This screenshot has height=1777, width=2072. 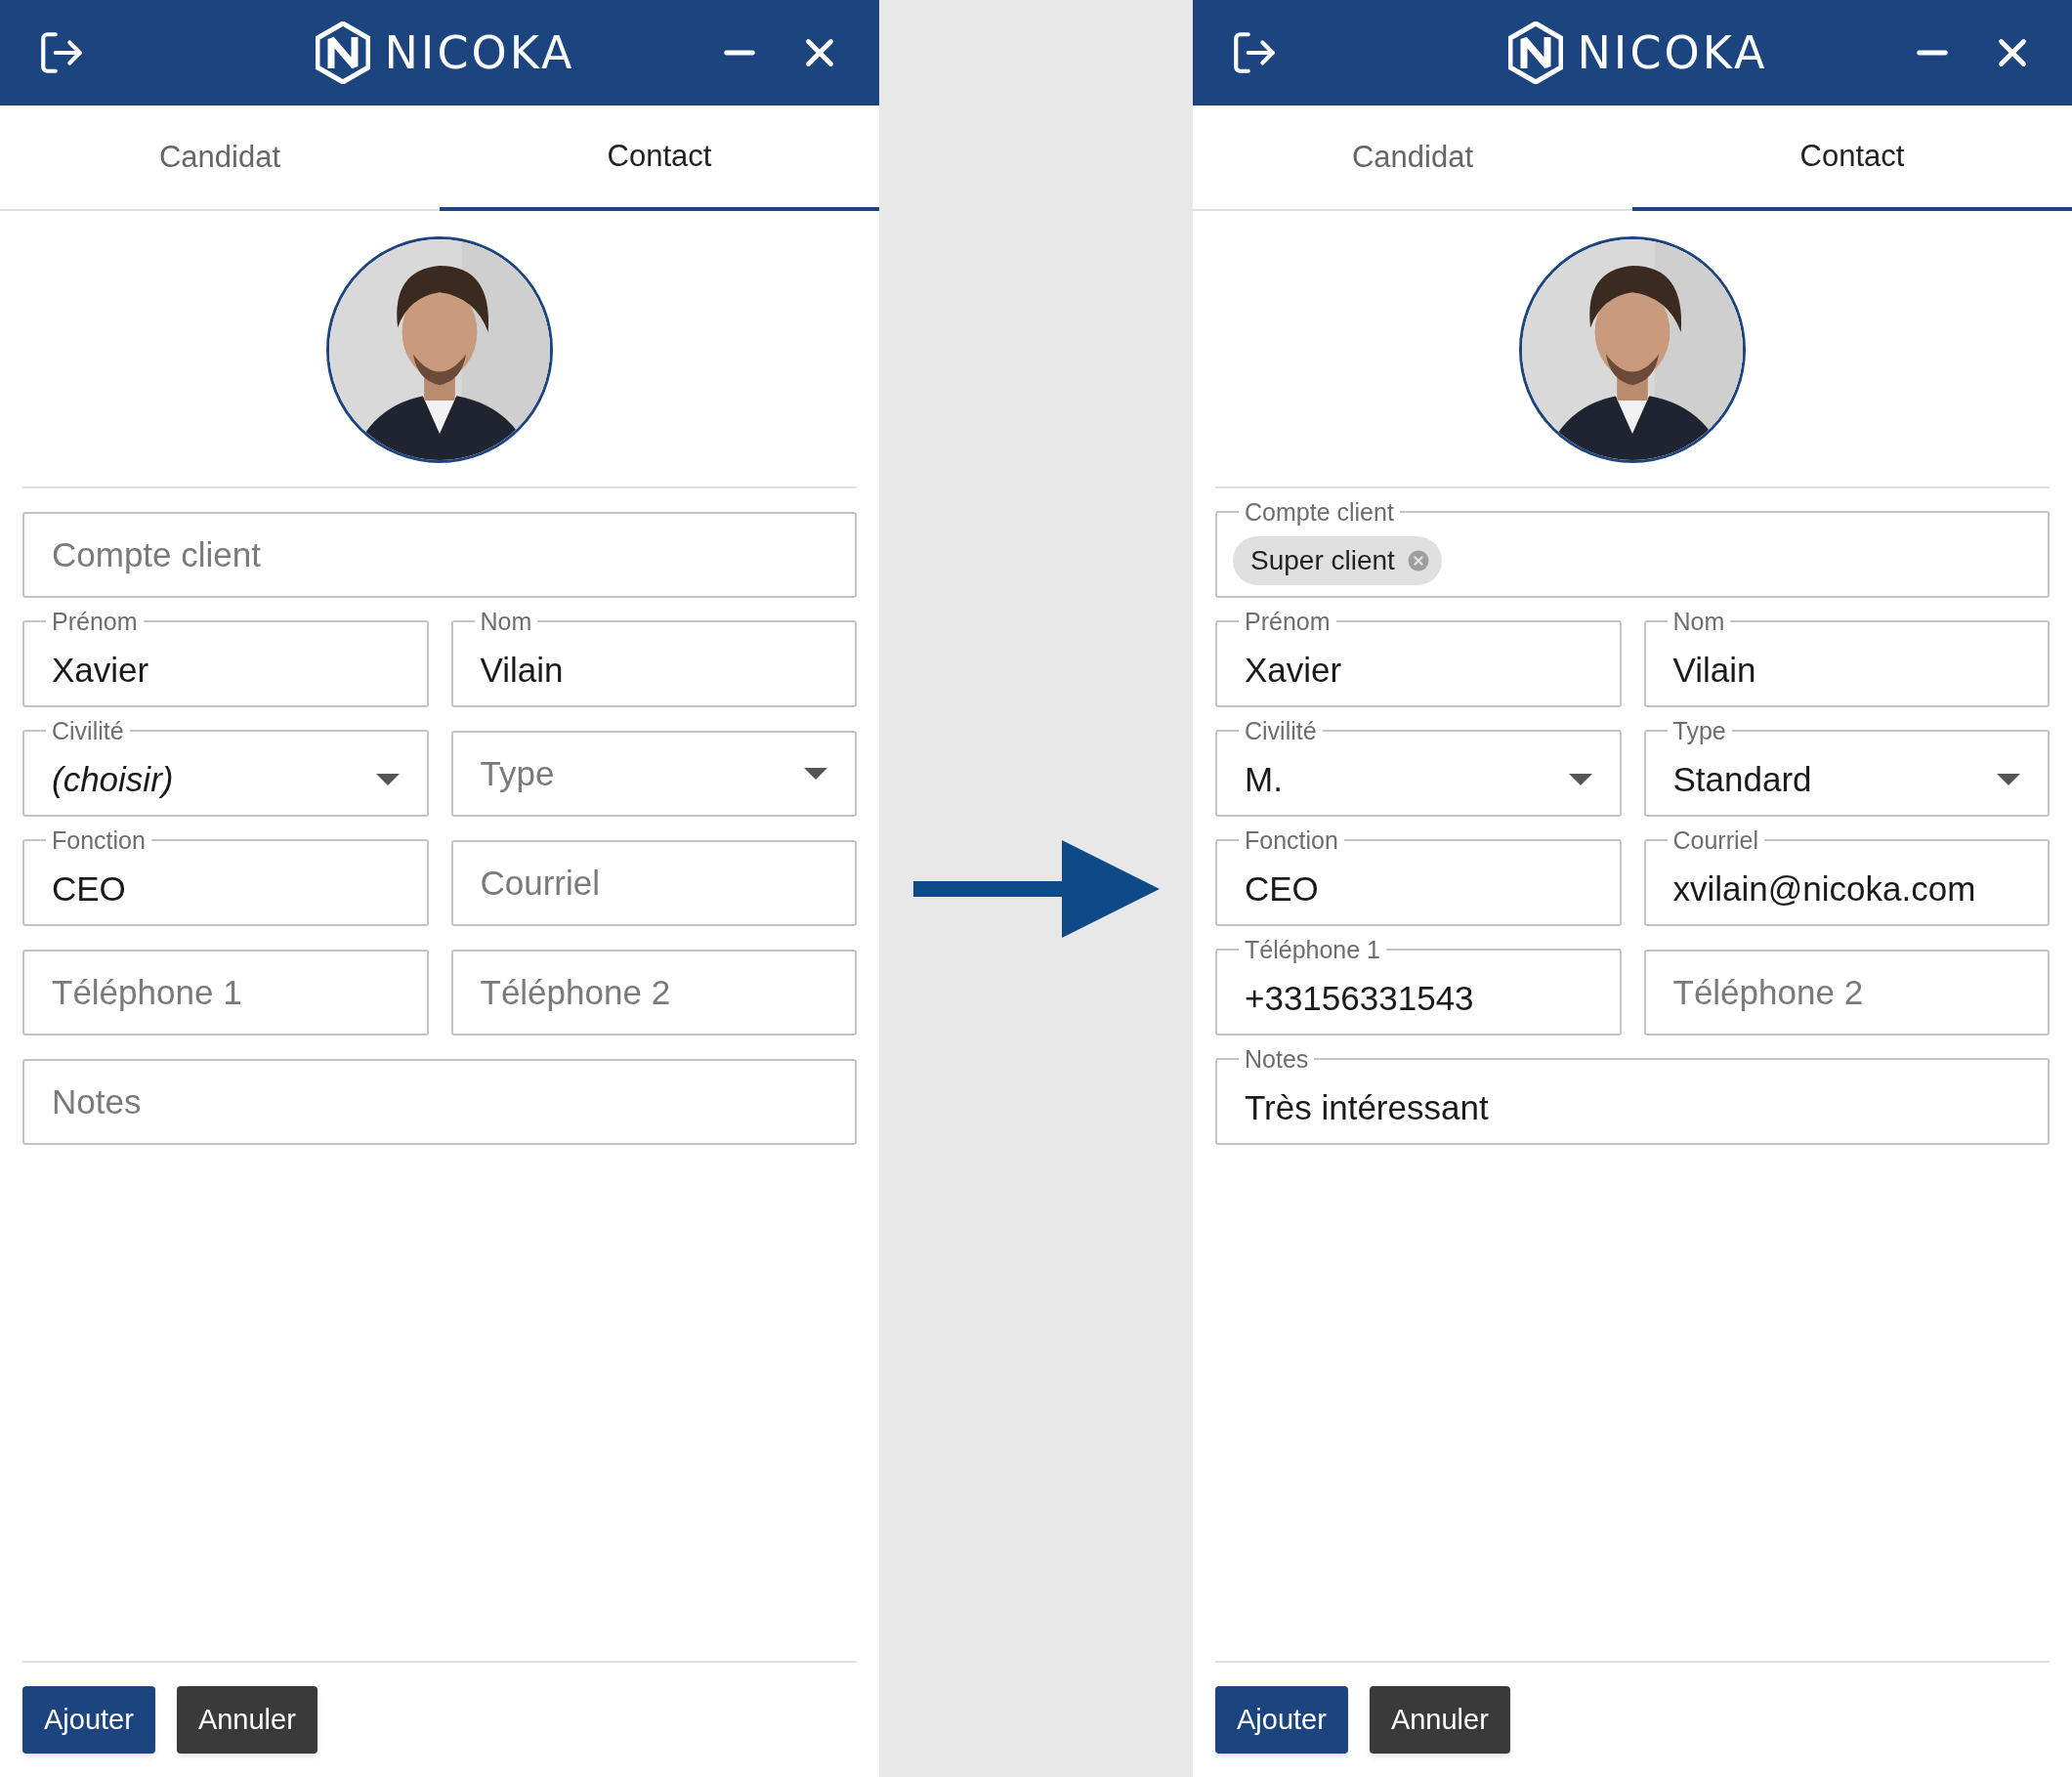 What do you see at coordinates (1036, 889) in the screenshot?
I see `arrow-icon` at bounding box center [1036, 889].